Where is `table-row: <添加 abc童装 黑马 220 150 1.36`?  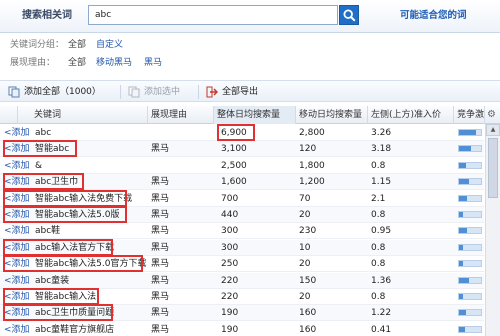 table-row: <添加 abc童装 黑马 220 150 1.36 is located at coordinates (242, 280).